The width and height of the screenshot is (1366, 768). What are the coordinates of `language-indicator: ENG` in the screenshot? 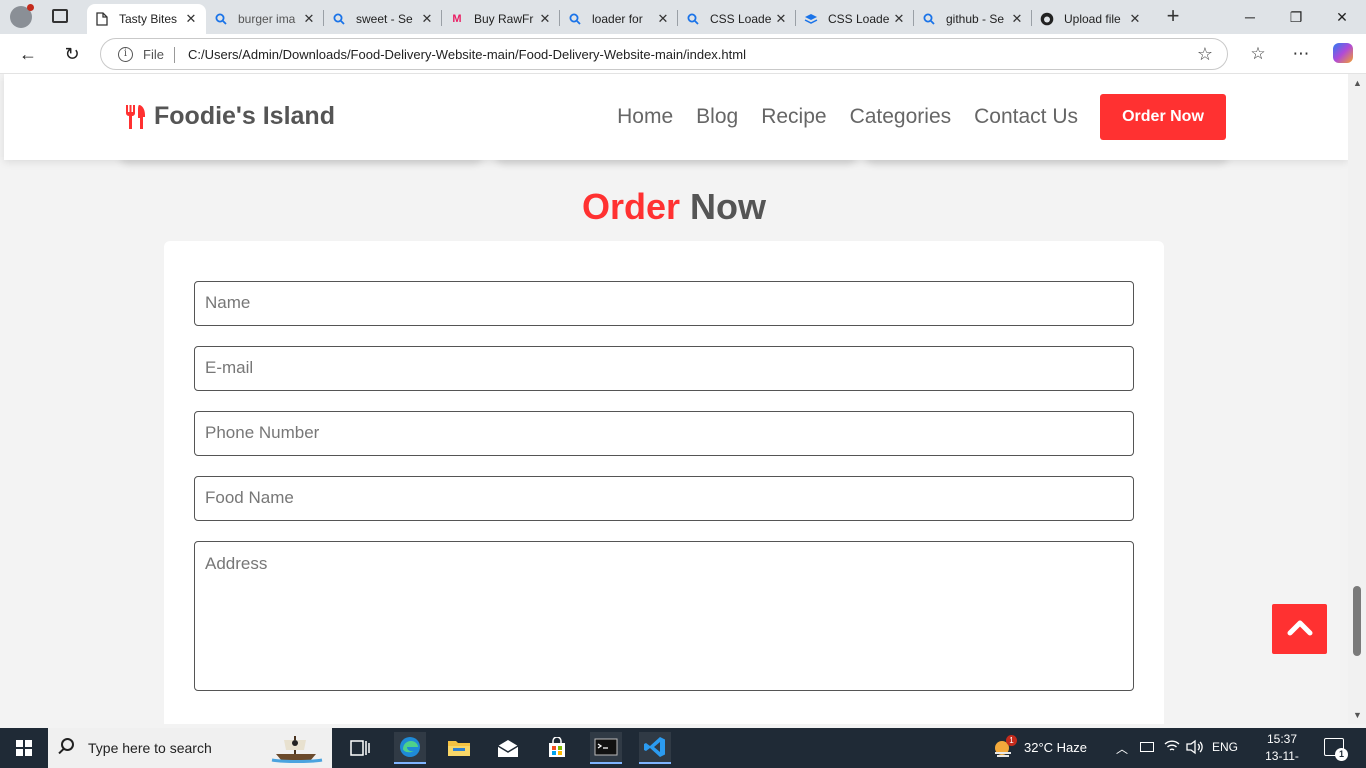 It's located at (1225, 747).